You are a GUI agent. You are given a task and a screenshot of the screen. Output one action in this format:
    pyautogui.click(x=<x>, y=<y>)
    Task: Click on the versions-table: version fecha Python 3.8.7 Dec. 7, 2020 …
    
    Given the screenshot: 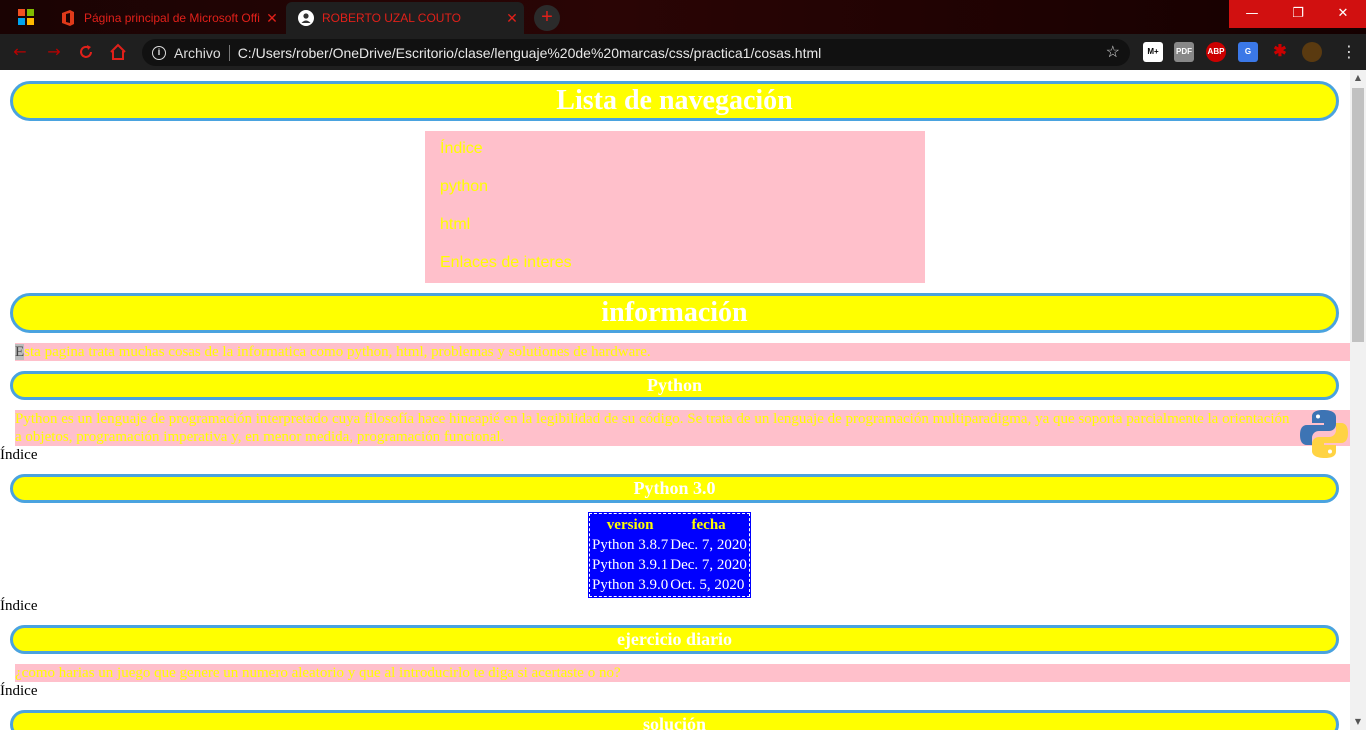 What is the action you would take?
    pyautogui.click(x=669, y=555)
    